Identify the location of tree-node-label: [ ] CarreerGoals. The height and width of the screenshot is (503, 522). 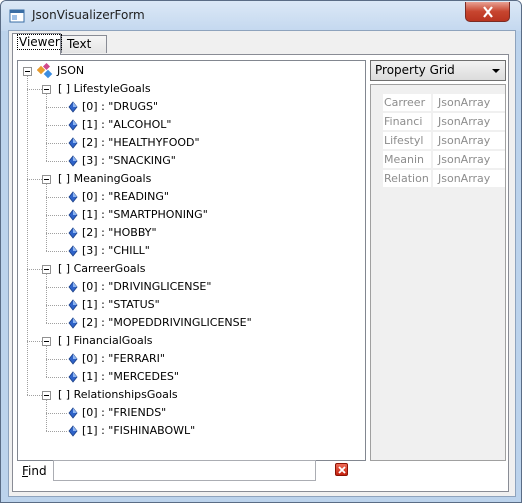
(102, 268).